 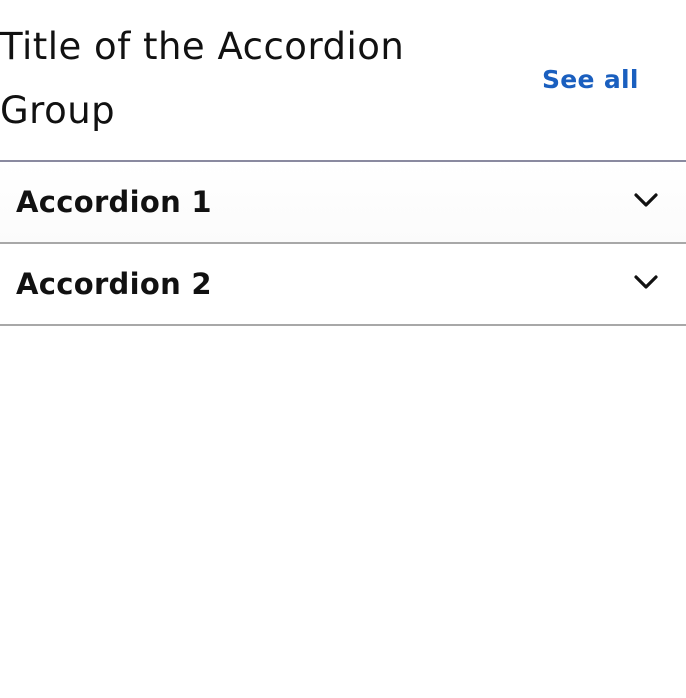 I want to click on accordion-item-2: Accordion 2, so click(x=343, y=285).